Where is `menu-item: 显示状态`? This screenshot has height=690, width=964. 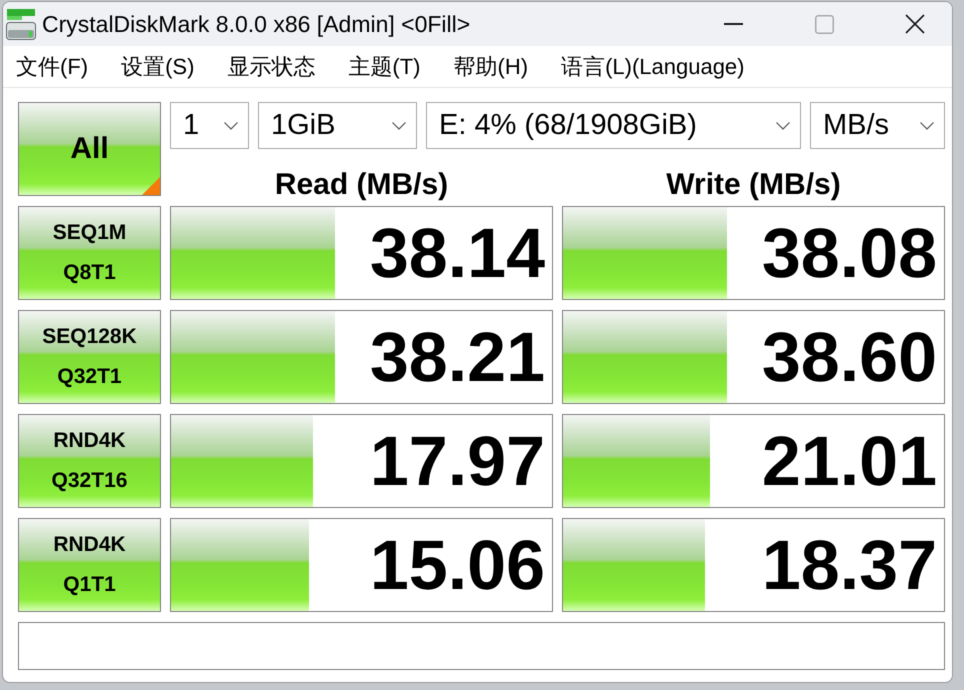 menu-item: 显示状态 is located at coordinates (271, 67).